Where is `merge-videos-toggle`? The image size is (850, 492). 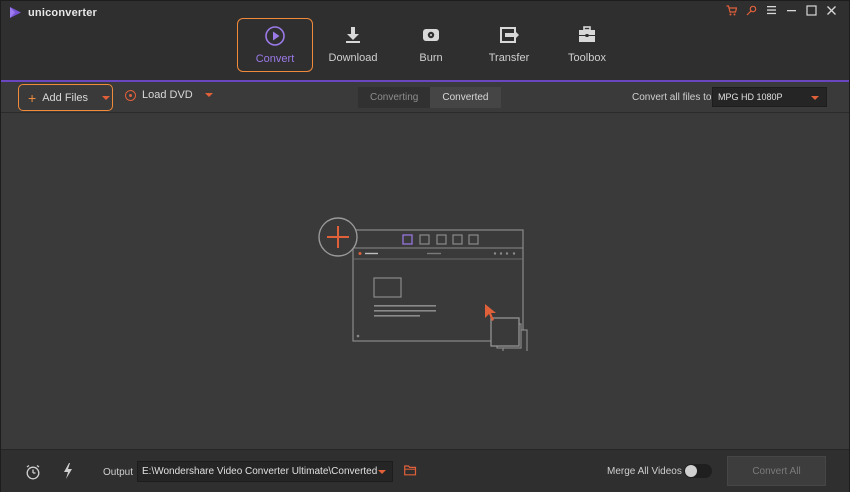
merge-videos-toggle is located at coordinates (698, 471).